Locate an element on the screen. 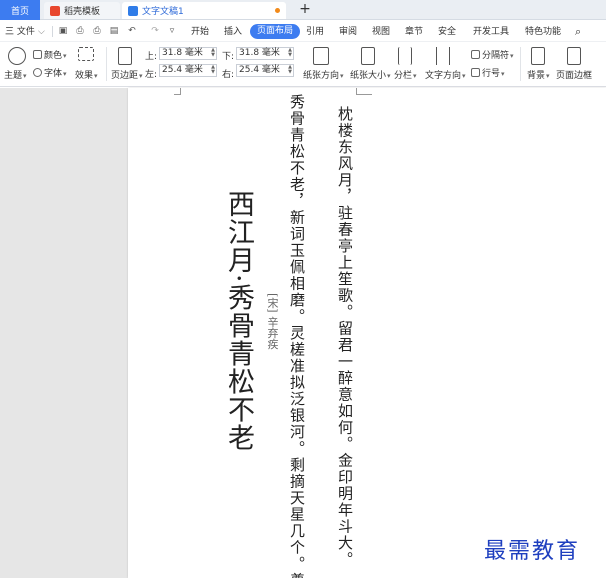 The image size is (606, 578). save-icon: ▣ is located at coordinates (63, 31).